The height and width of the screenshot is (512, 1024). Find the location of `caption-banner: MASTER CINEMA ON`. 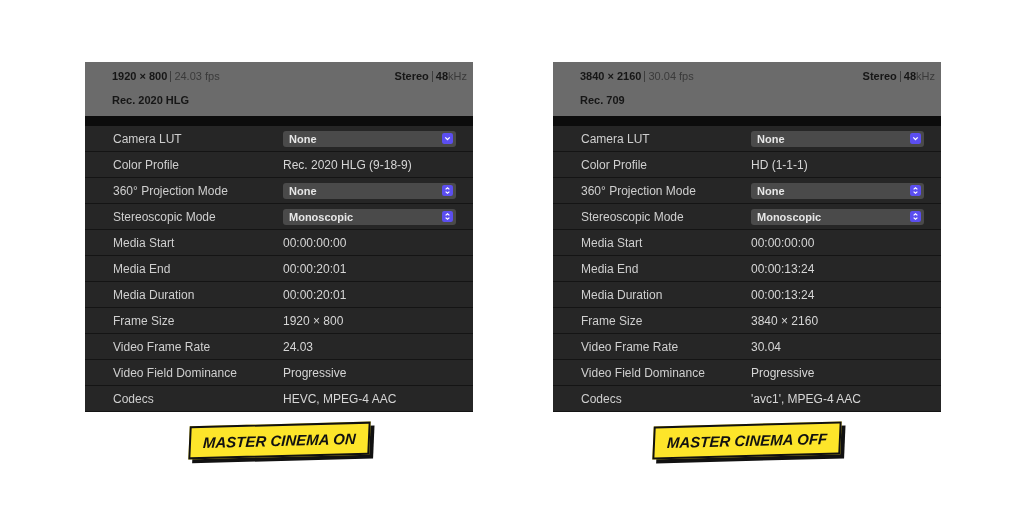

caption-banner: MASTER CINEMA ON is located at coordinates (279, 440).